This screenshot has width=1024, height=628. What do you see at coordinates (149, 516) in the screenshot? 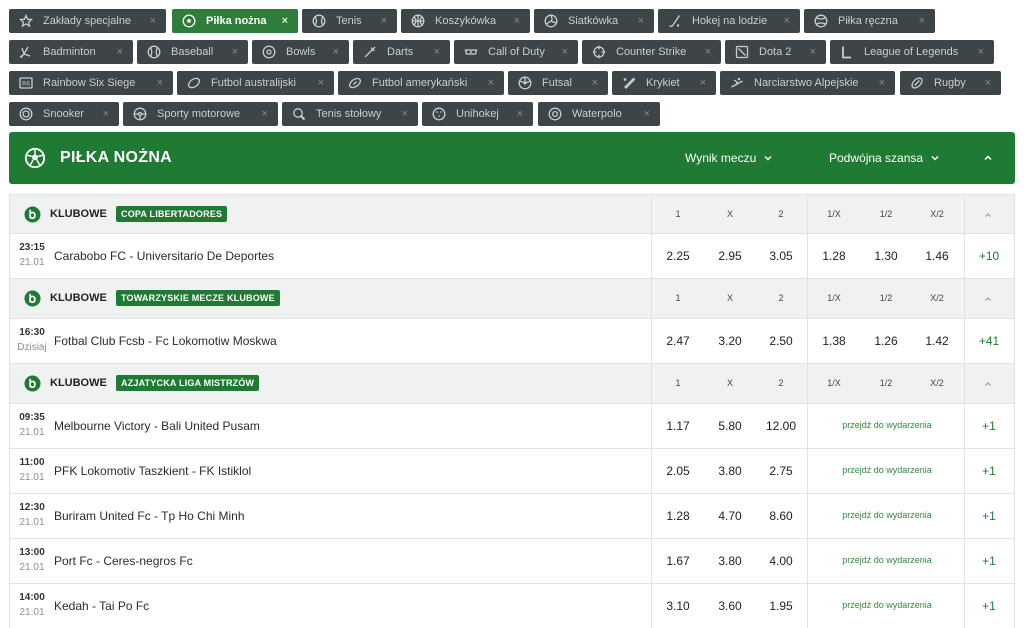
I see `match-teams: Buriram United Fc - Tp Ho Chi Minh` at bounding box center [149, 516].